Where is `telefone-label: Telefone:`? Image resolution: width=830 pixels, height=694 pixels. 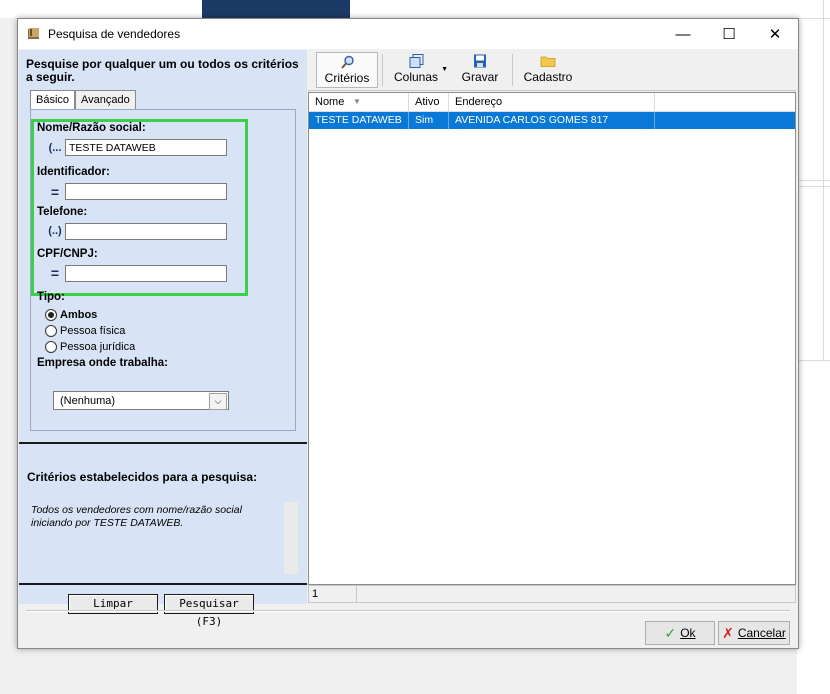 telefone-label: Telefone: is located at coordinates (62, 212).